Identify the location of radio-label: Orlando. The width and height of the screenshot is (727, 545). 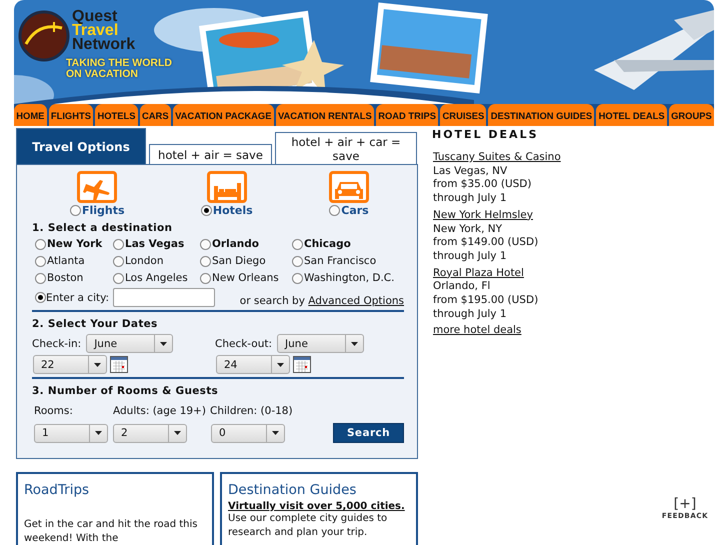
(235, 244).